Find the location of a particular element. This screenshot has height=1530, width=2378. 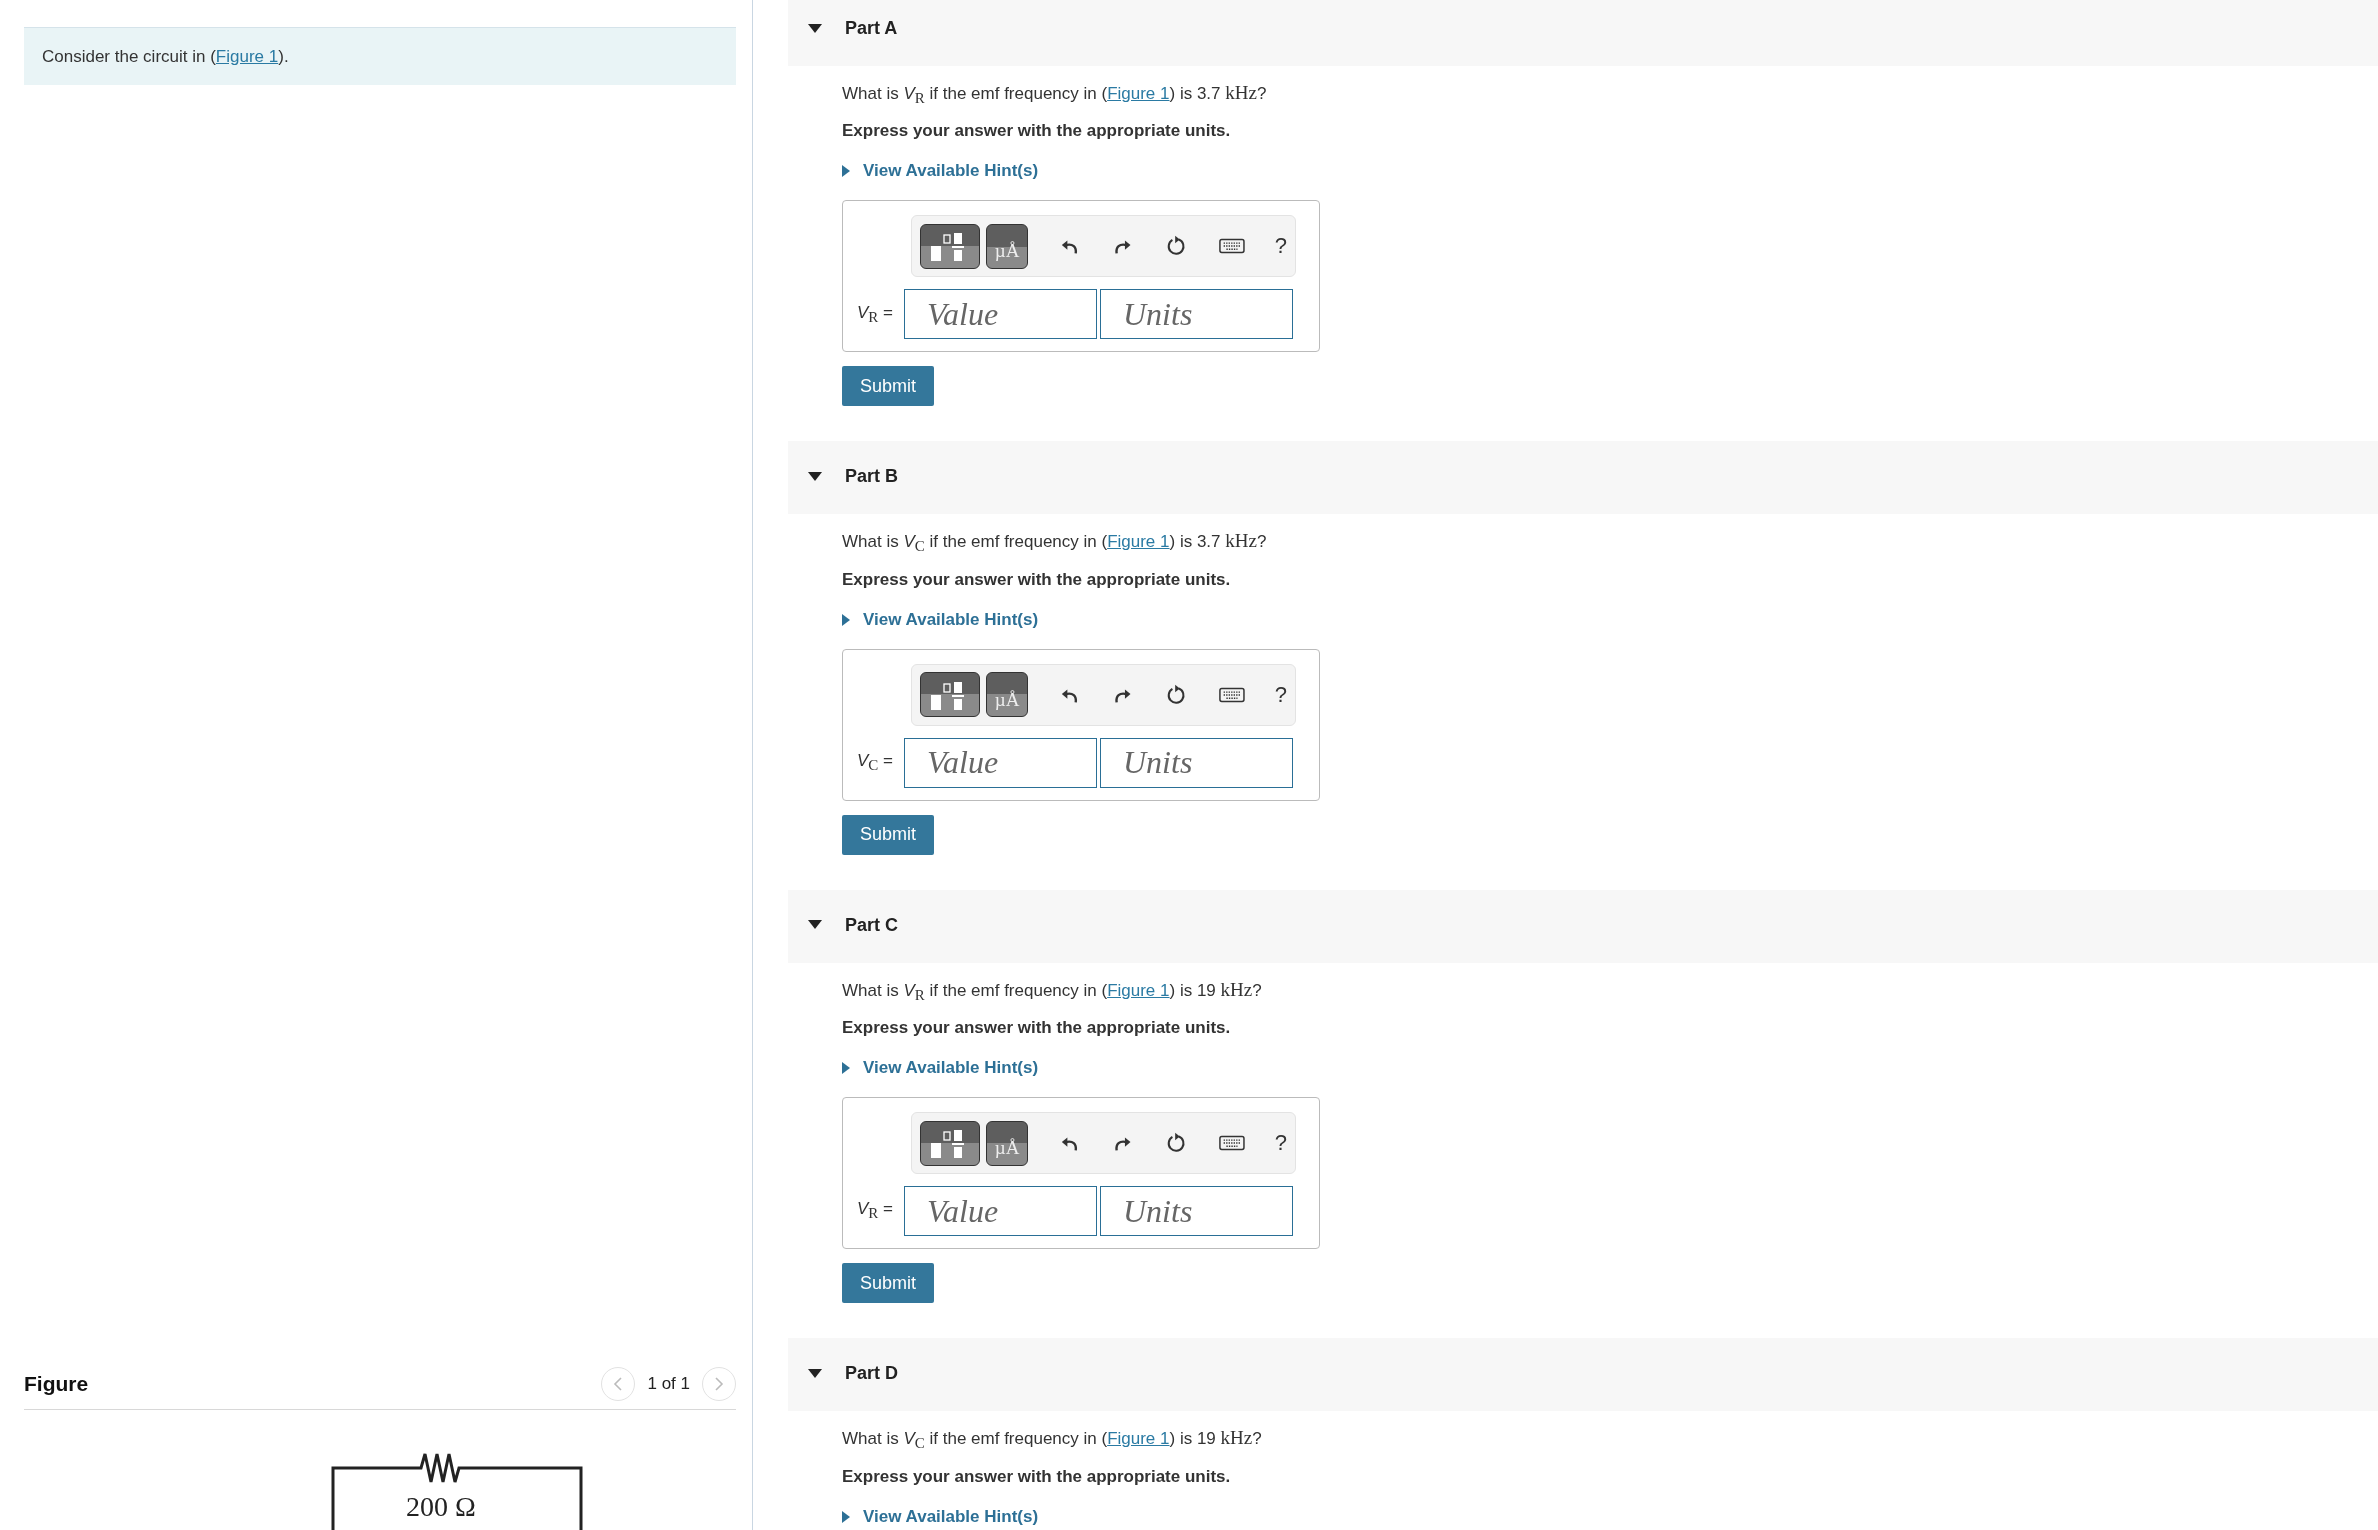

part-title: Part C is located at coordinates (871, 925).